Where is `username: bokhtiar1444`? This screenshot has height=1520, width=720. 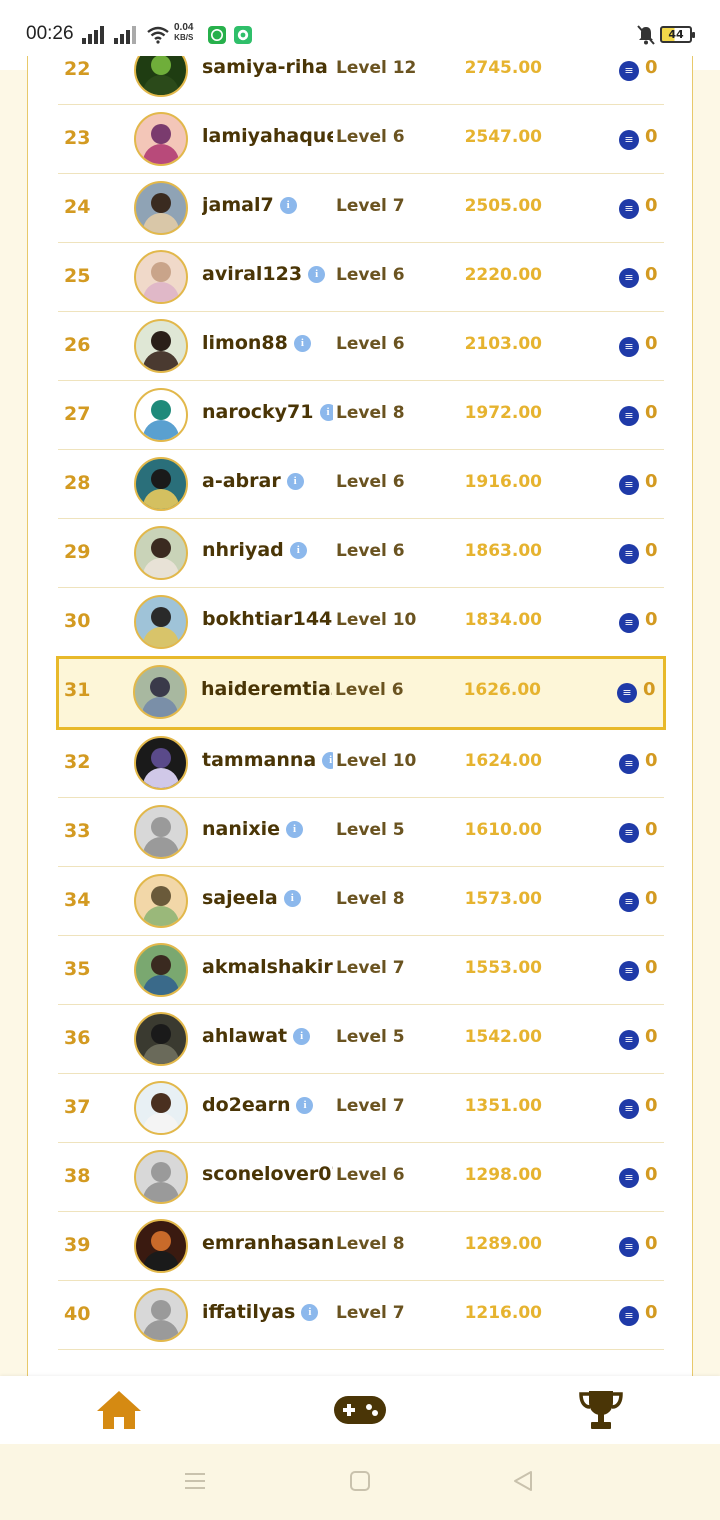
username: bokhtiar1444 is located at coordinates (267, 619).